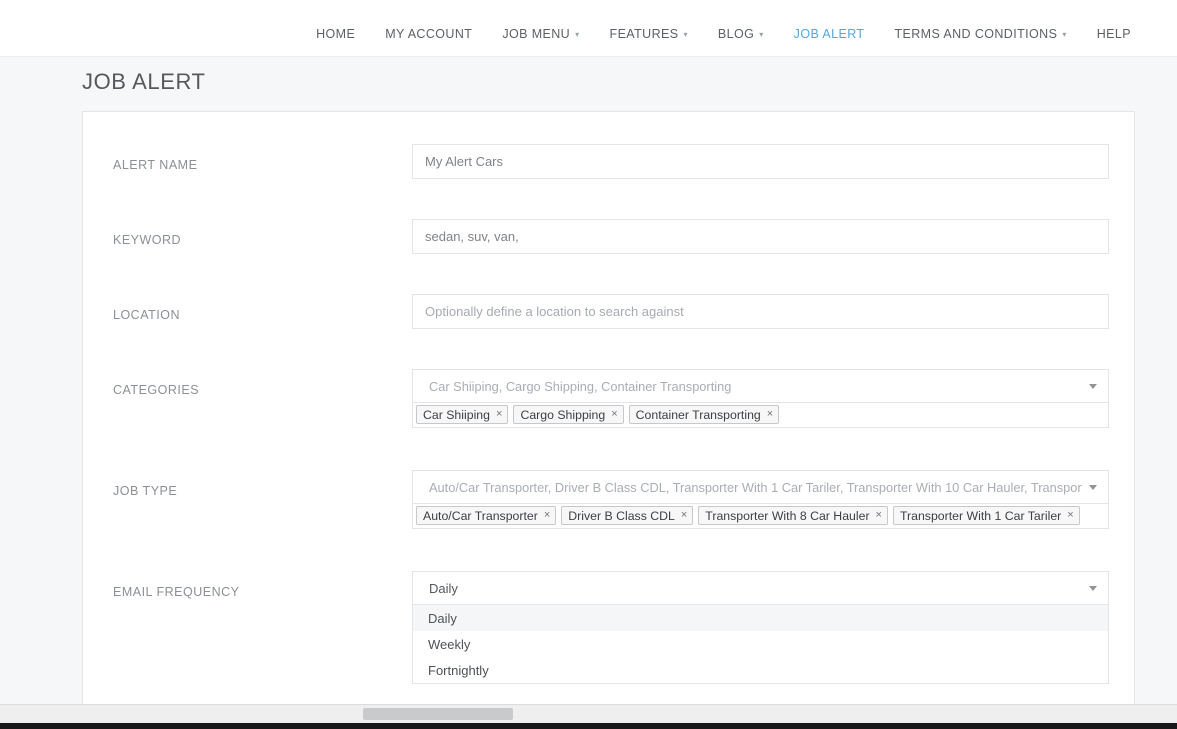 Image resolution: width=1177 pixels, height=729 pixels. What do you see at coordinates (443, 588) in the screenshot?
I see `email-frequency-selected-value: Daily` at bounding box center [443, 588].